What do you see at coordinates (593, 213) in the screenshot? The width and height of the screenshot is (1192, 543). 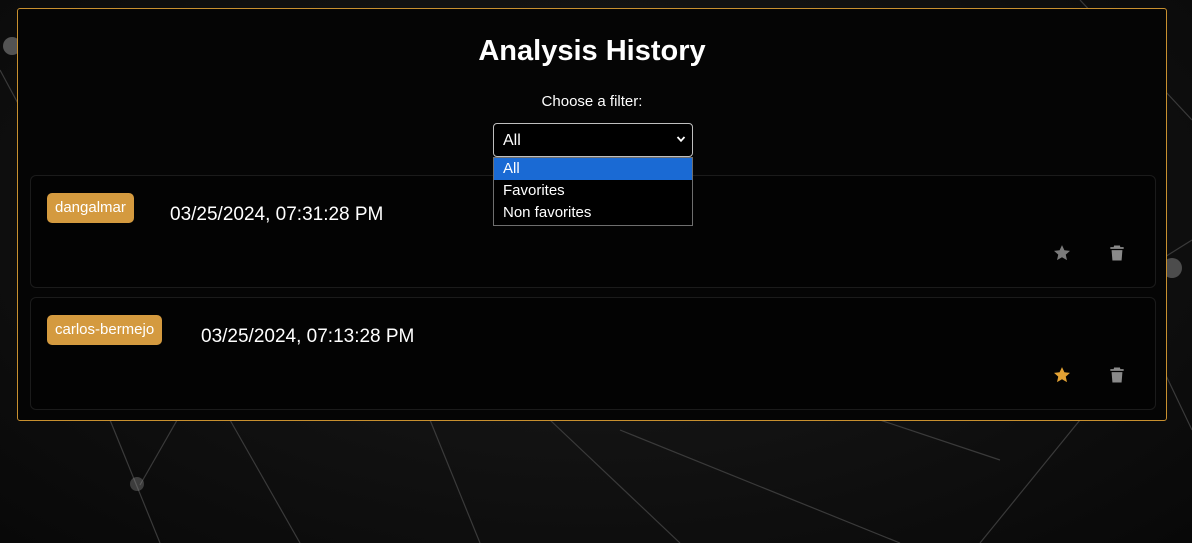 I see `filter-option-non-favorites: Non favorites` at bounding box center [593, 213].